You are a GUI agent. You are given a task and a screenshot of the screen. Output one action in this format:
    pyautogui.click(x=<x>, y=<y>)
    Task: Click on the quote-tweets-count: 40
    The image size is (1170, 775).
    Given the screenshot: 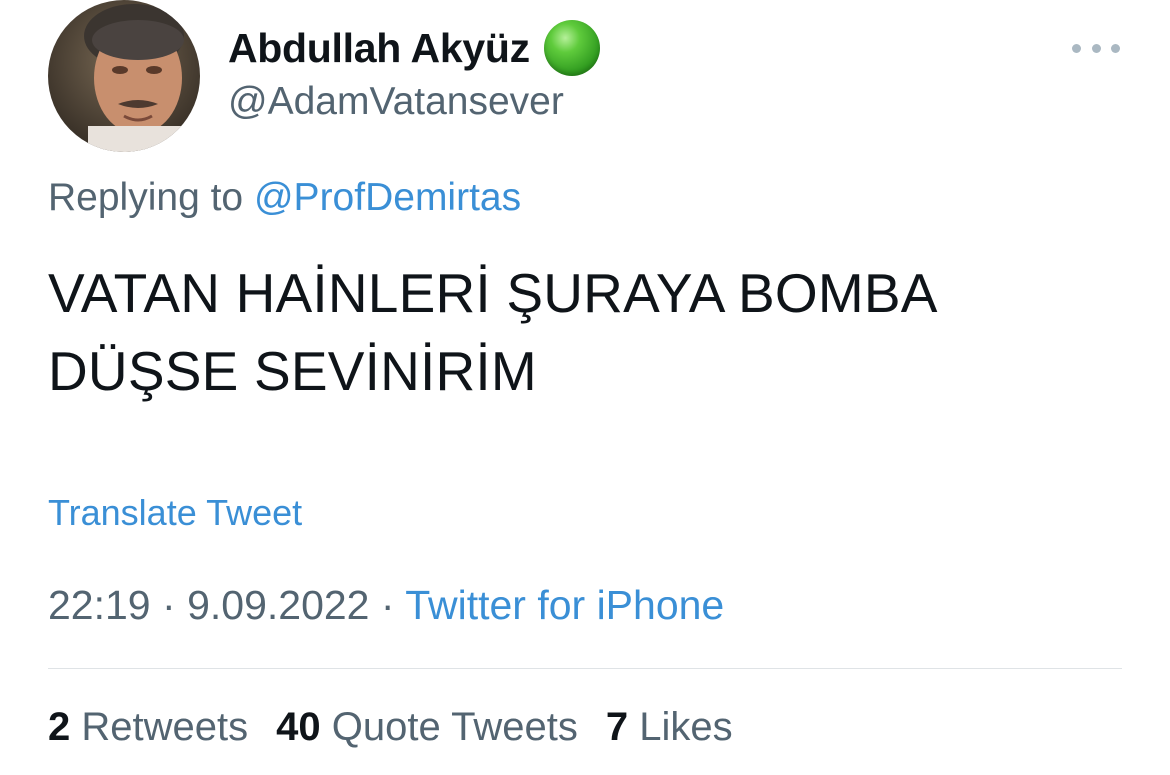 What is the action you would take?
    pyautogui.click(x=298, y=727)
    